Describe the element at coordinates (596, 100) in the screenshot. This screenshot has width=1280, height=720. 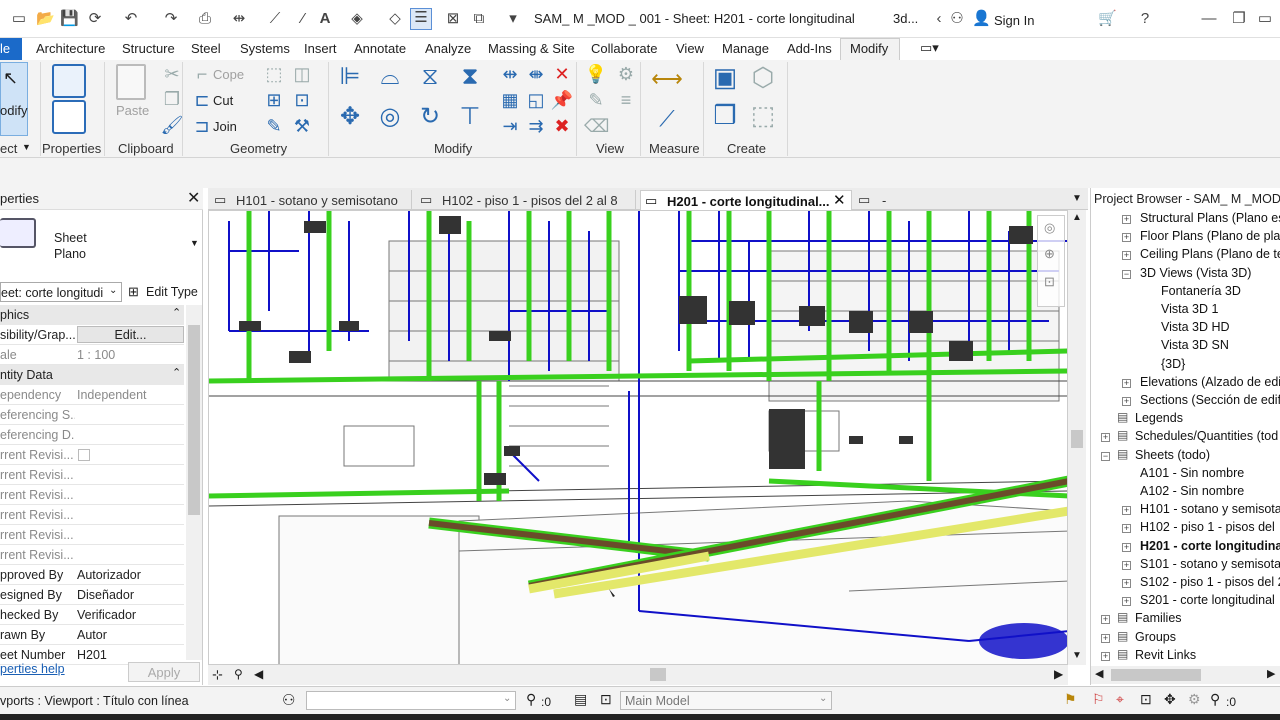
I see `linework-icon: ✎` at that location.